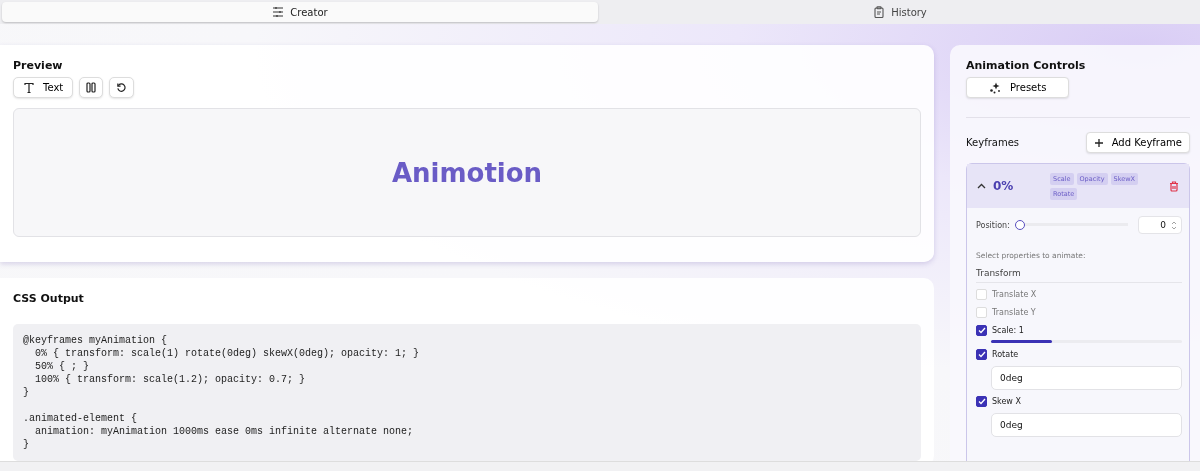  Describe the element at coordinates (879, 12) in the screenshot. I see `clipboard-icon` at that location.